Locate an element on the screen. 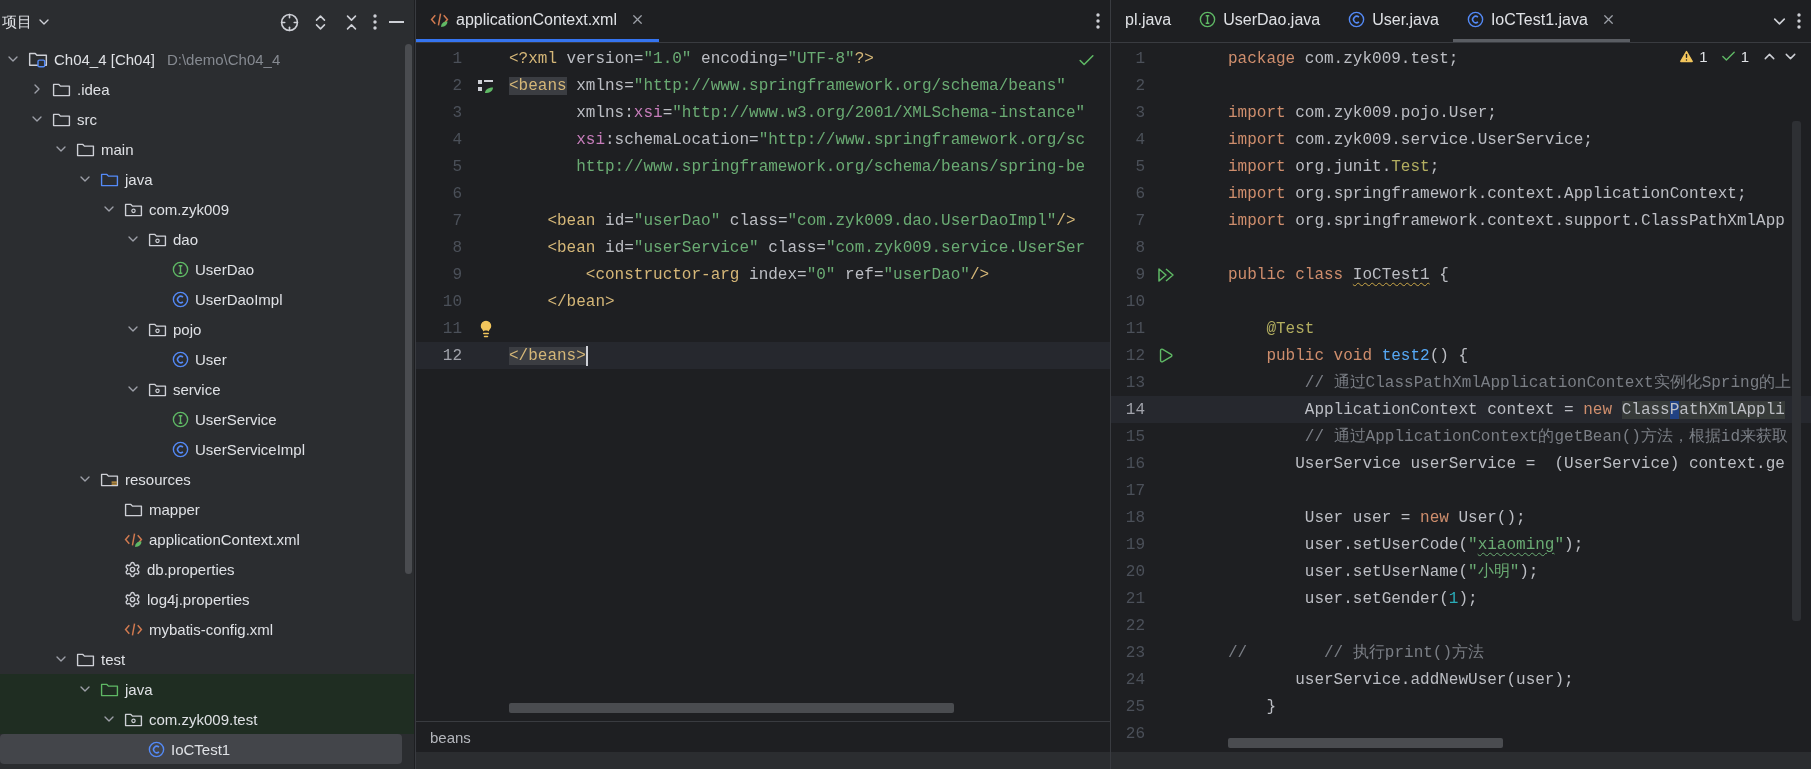 The height and width of the screenshot is (769, 1811). code-line: // // 执行print()方法 is located at coordinates (1356, 652).